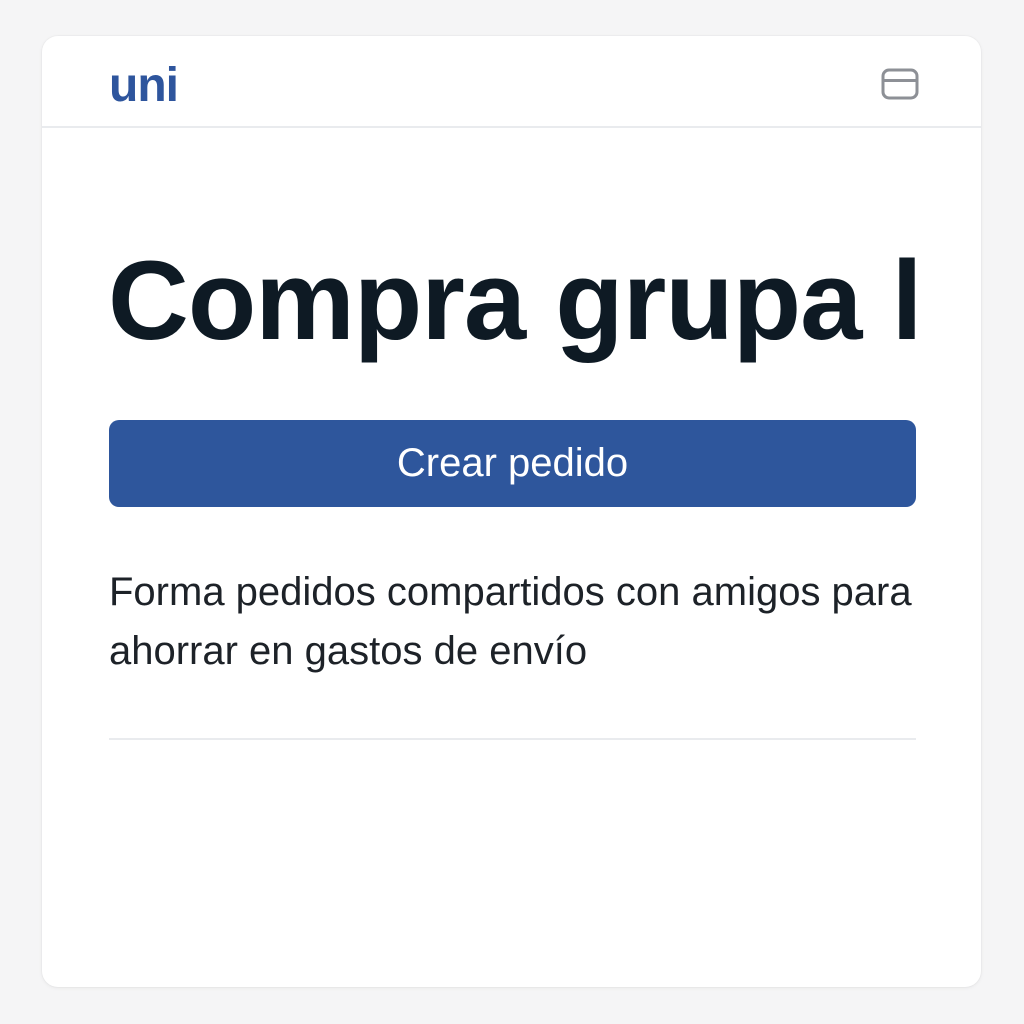 The height and width of the screenshot is (1024, 1024). What do you see at coordinates (511, 82) in the screenshot?
I see `app-header: uni` at bounding box center [511, 82].